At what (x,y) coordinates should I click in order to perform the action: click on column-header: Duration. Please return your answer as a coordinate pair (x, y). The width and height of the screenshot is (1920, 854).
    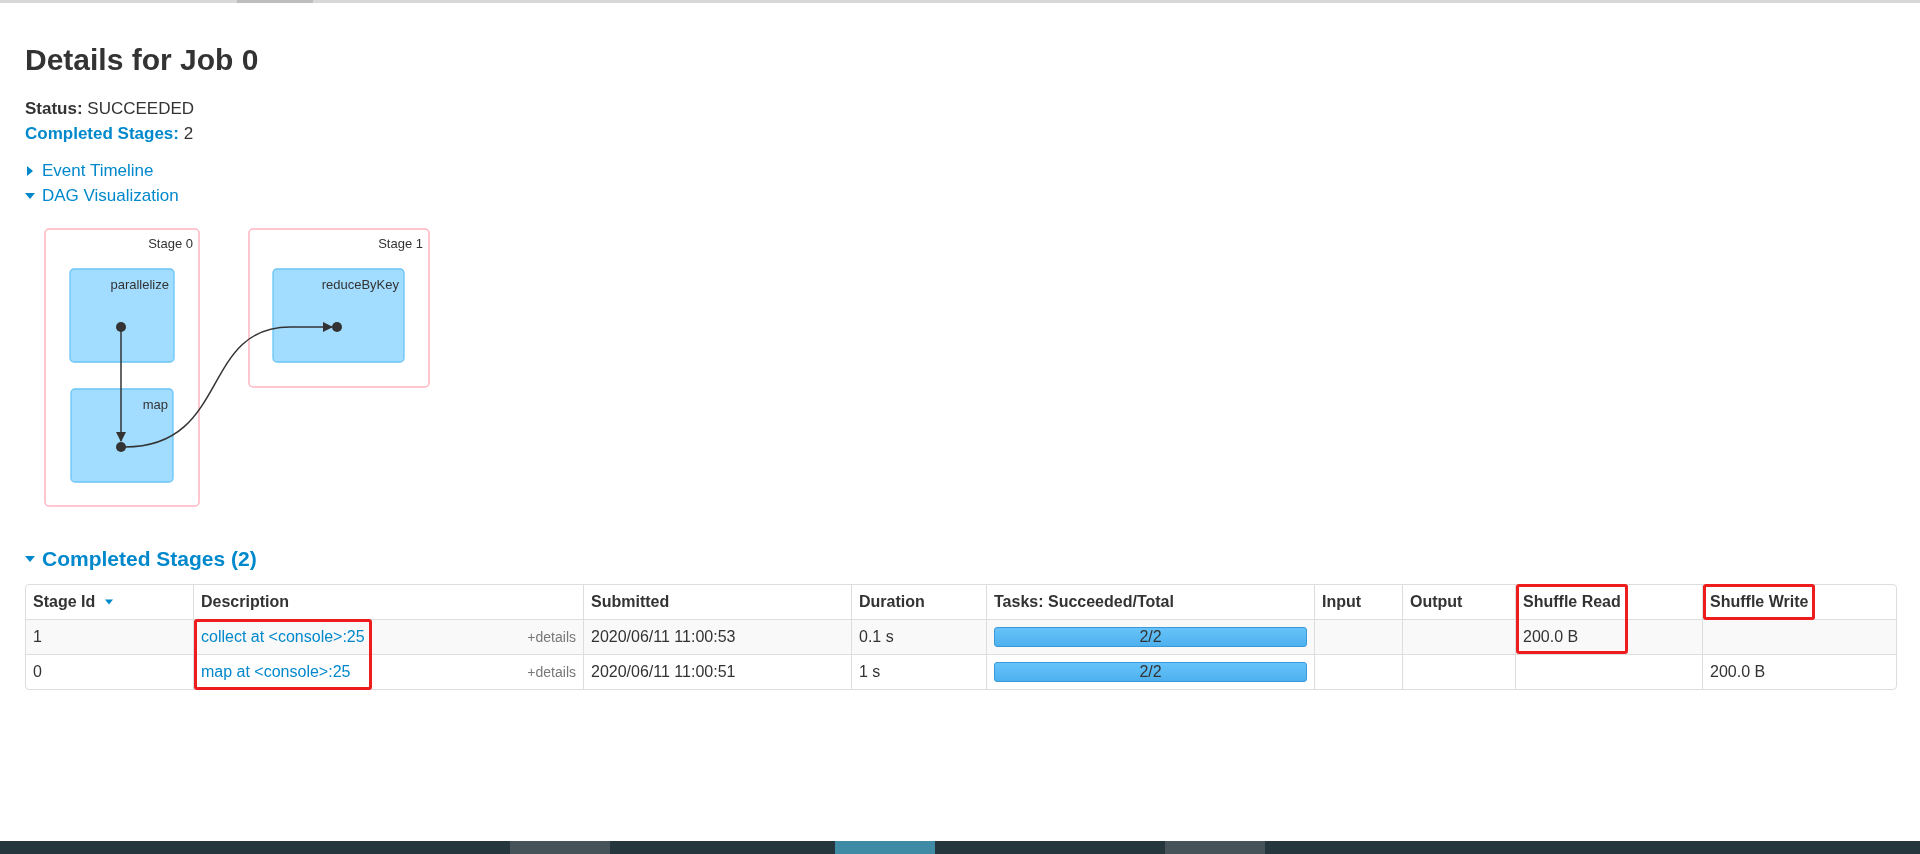
    Looking at the image, I should click on (892, 602).